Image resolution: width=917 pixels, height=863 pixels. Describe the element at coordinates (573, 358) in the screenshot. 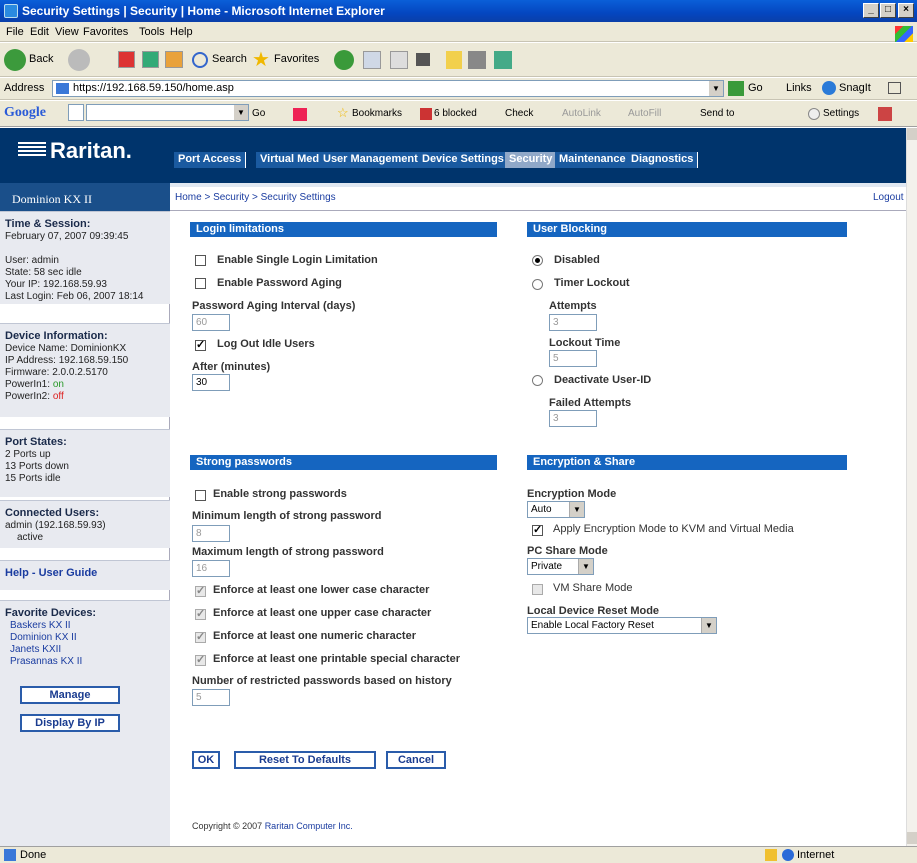

I see `lockout-time-input: 5` at that location.